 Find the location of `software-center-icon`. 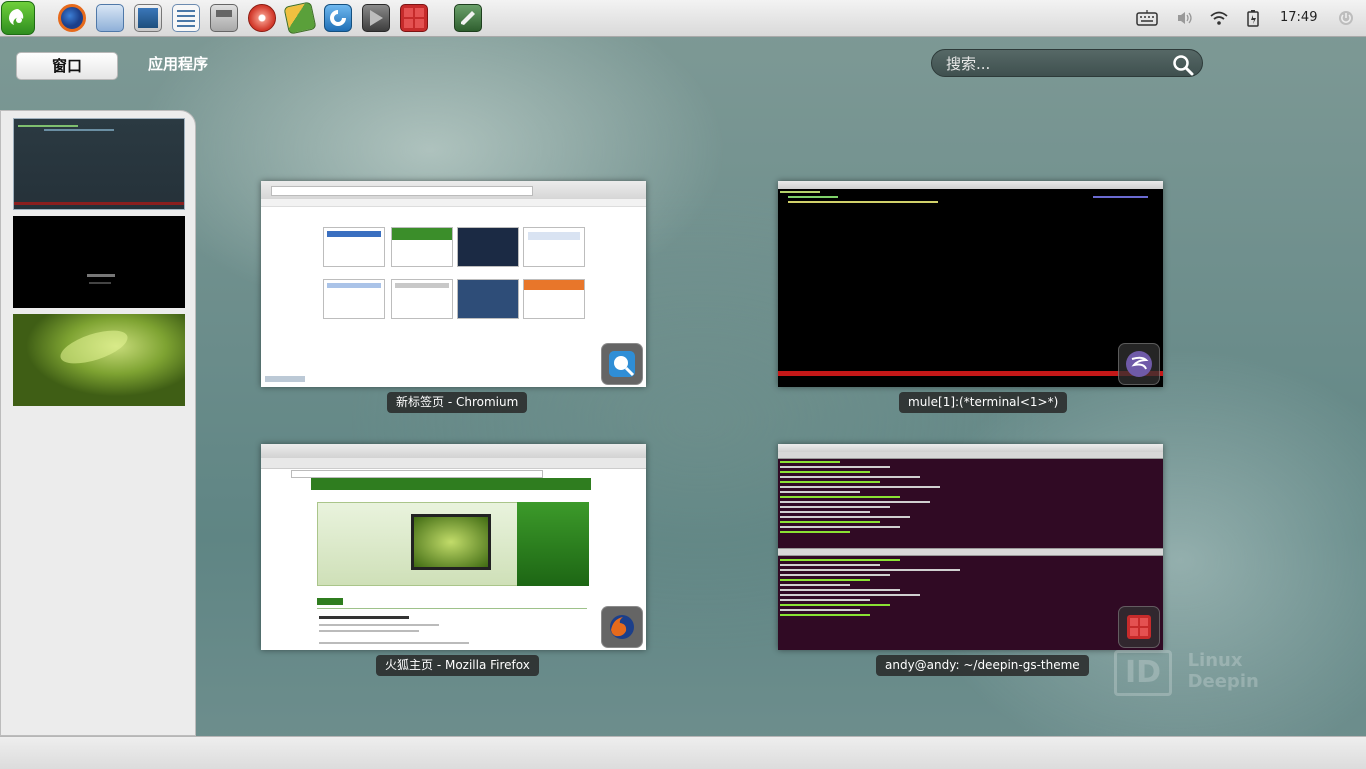

software-center-icon is located at coordinates (300, 18).